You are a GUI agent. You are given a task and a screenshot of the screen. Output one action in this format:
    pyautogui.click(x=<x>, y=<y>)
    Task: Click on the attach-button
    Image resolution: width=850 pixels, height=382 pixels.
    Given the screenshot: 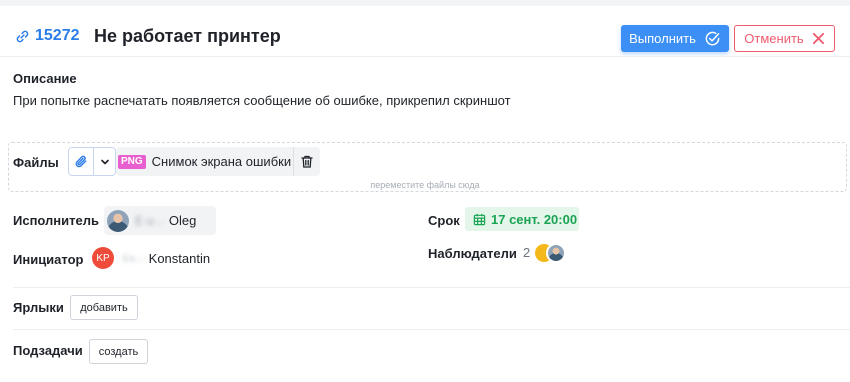 What is the action you would take?
    pyautogui.click(x=82, y=161)
    